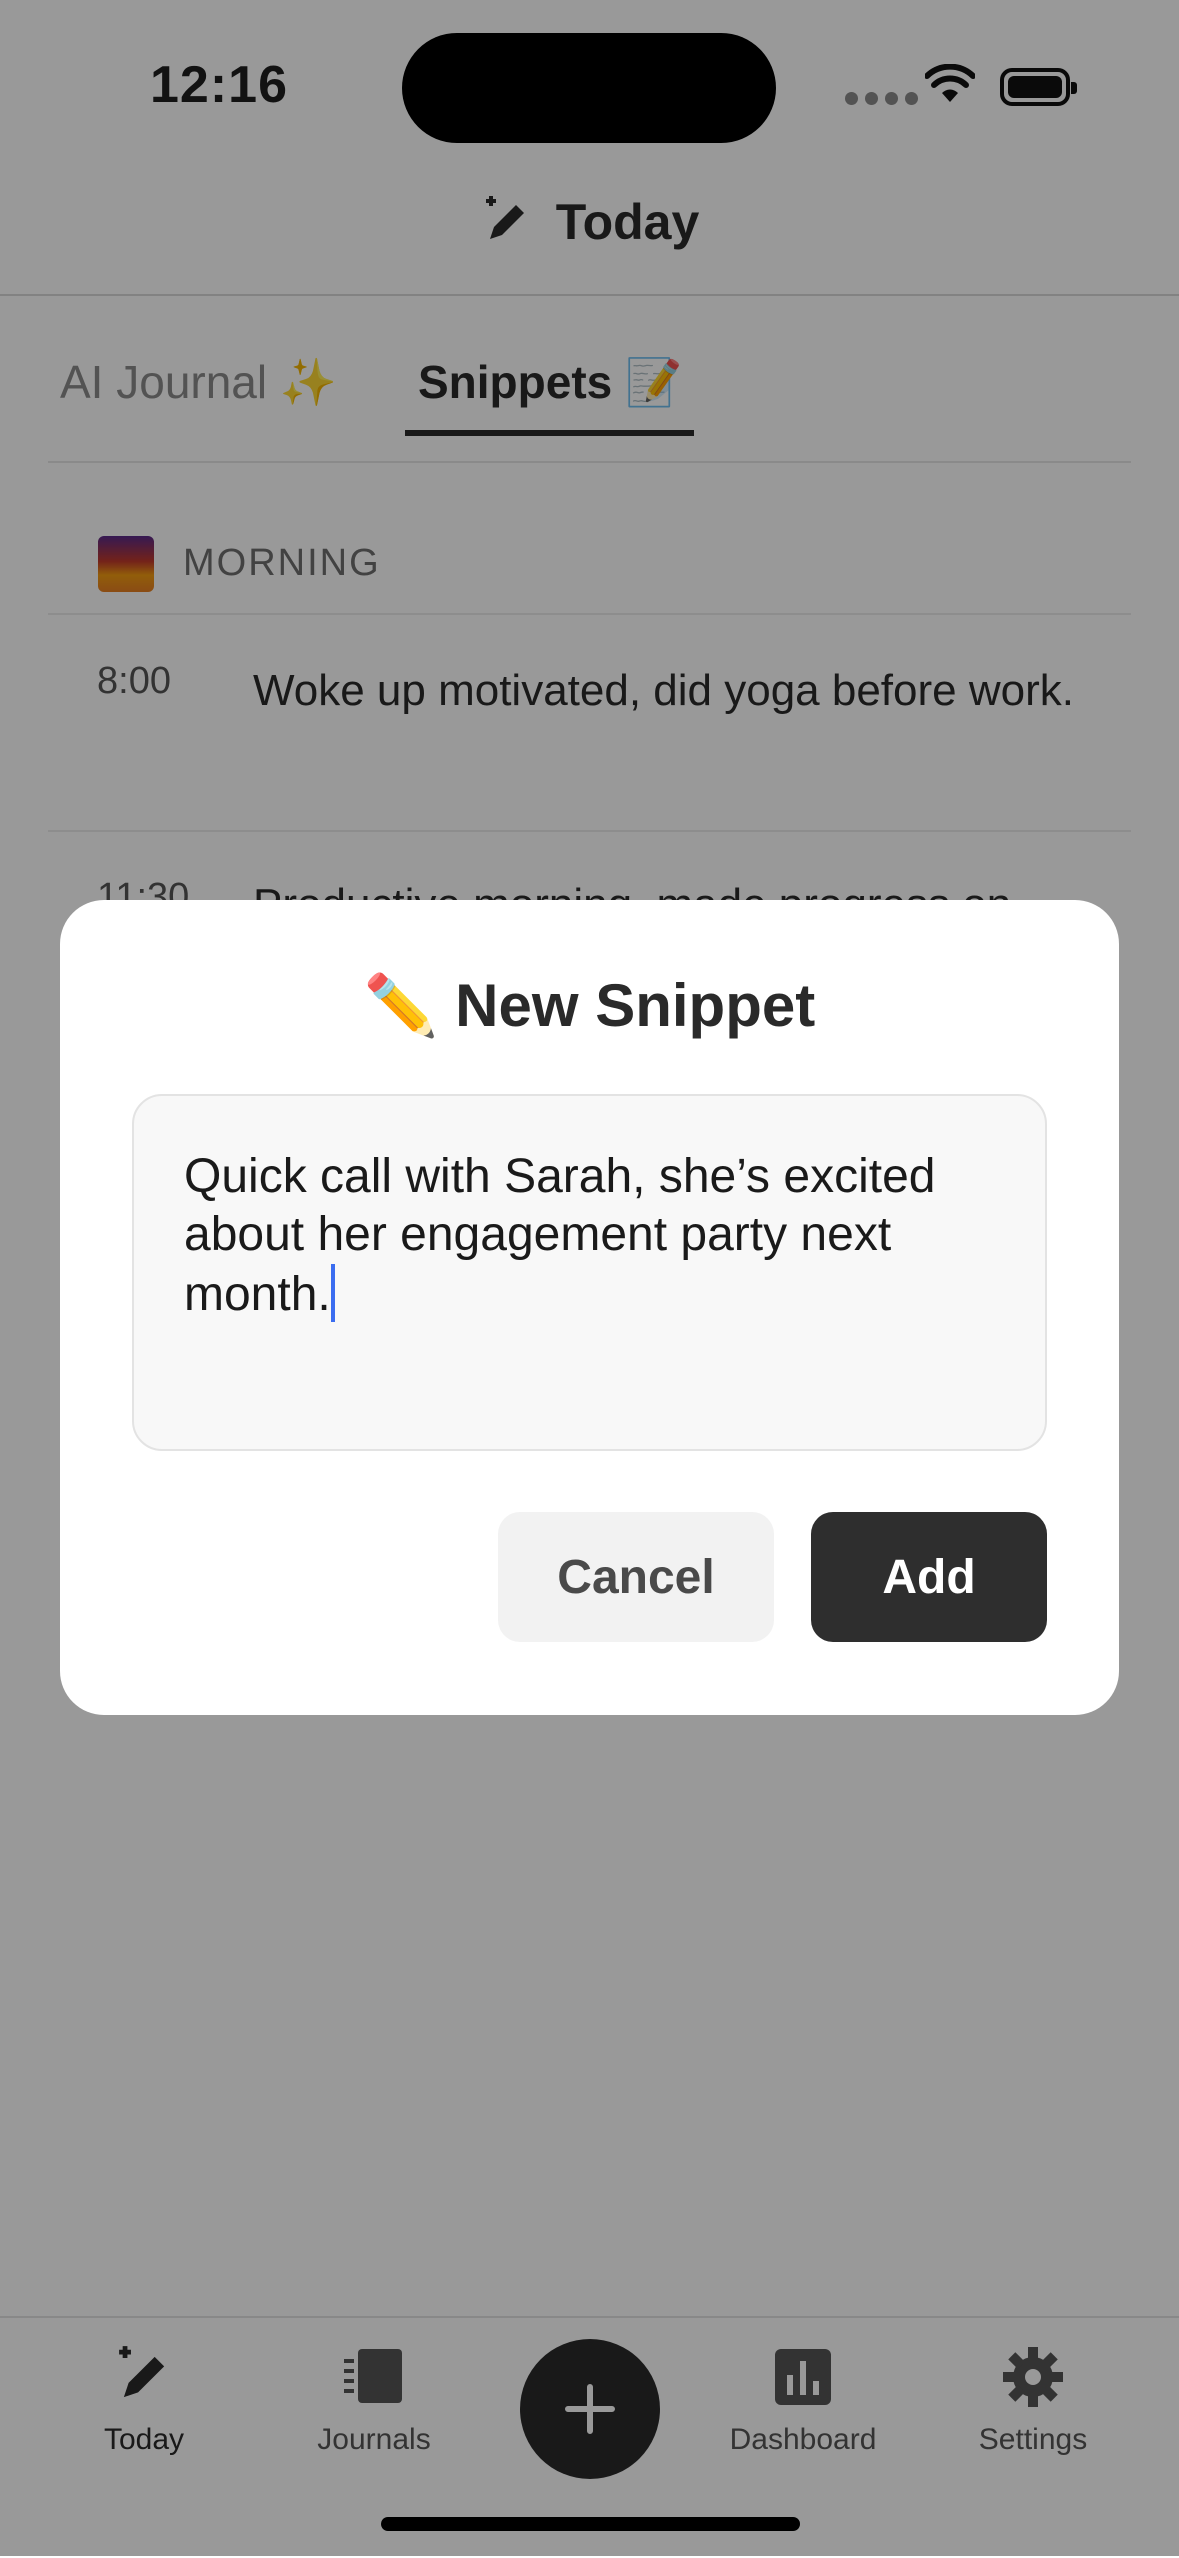  Describe the element at coordinates (589, 1005) in the screenshot. I see `dialog-title: ✏️ New Snippet` at that location.